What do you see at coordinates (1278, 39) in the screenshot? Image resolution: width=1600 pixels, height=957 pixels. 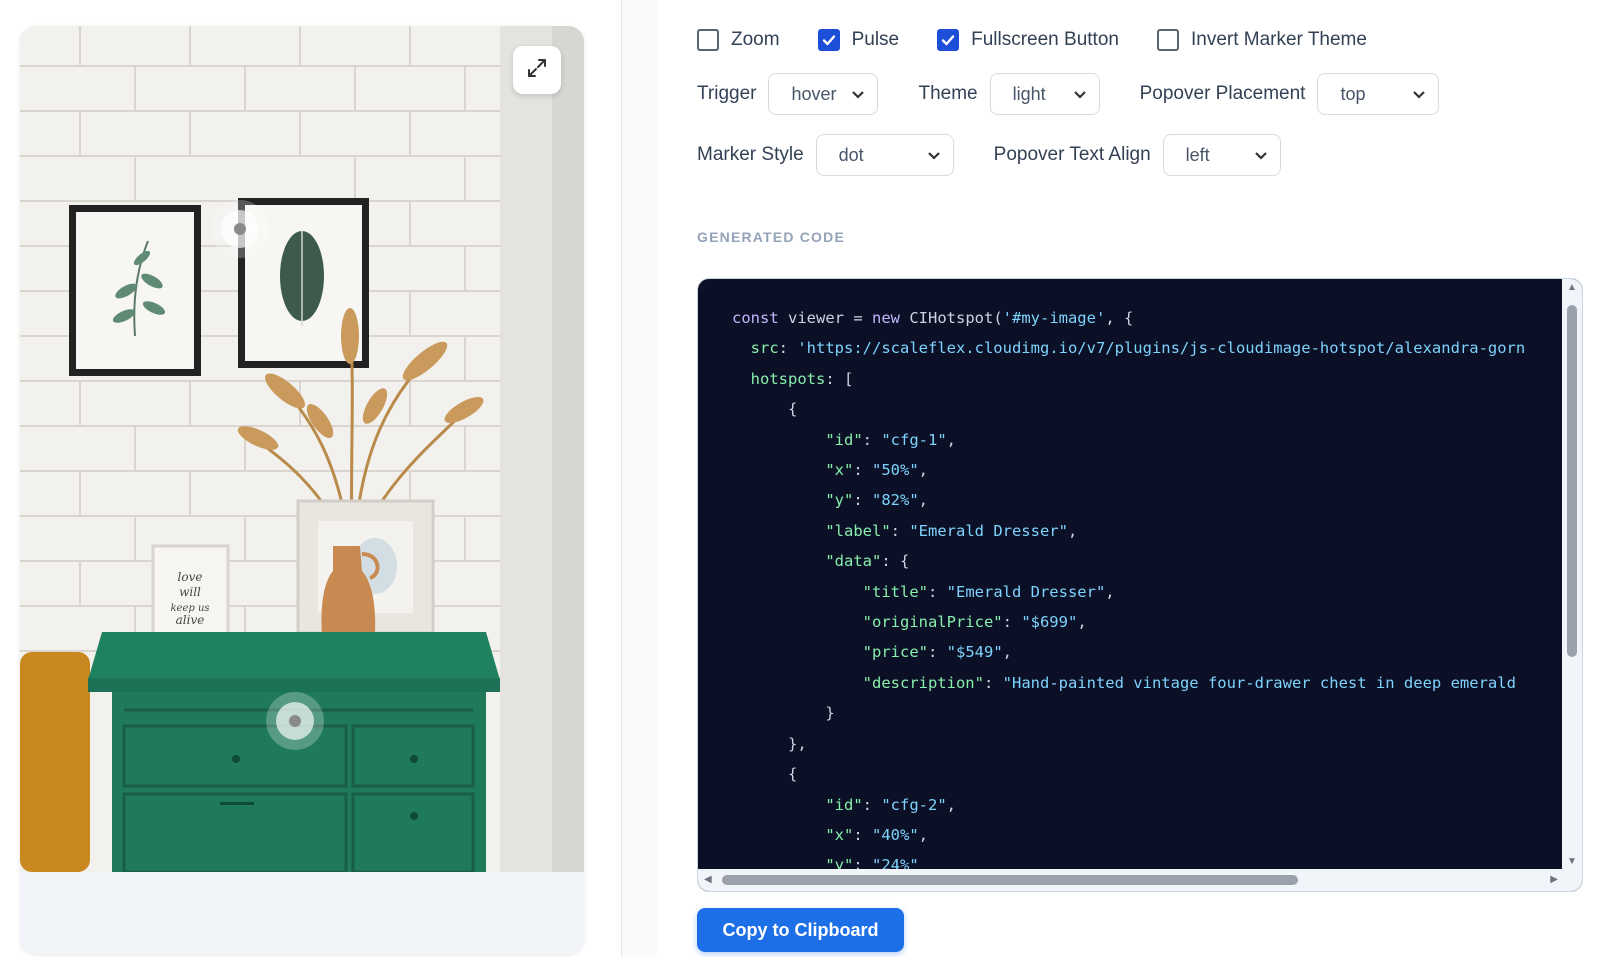 I see `invert-marker-theme-label: Invert Marker Theme` at bounding box center [1278, 39].